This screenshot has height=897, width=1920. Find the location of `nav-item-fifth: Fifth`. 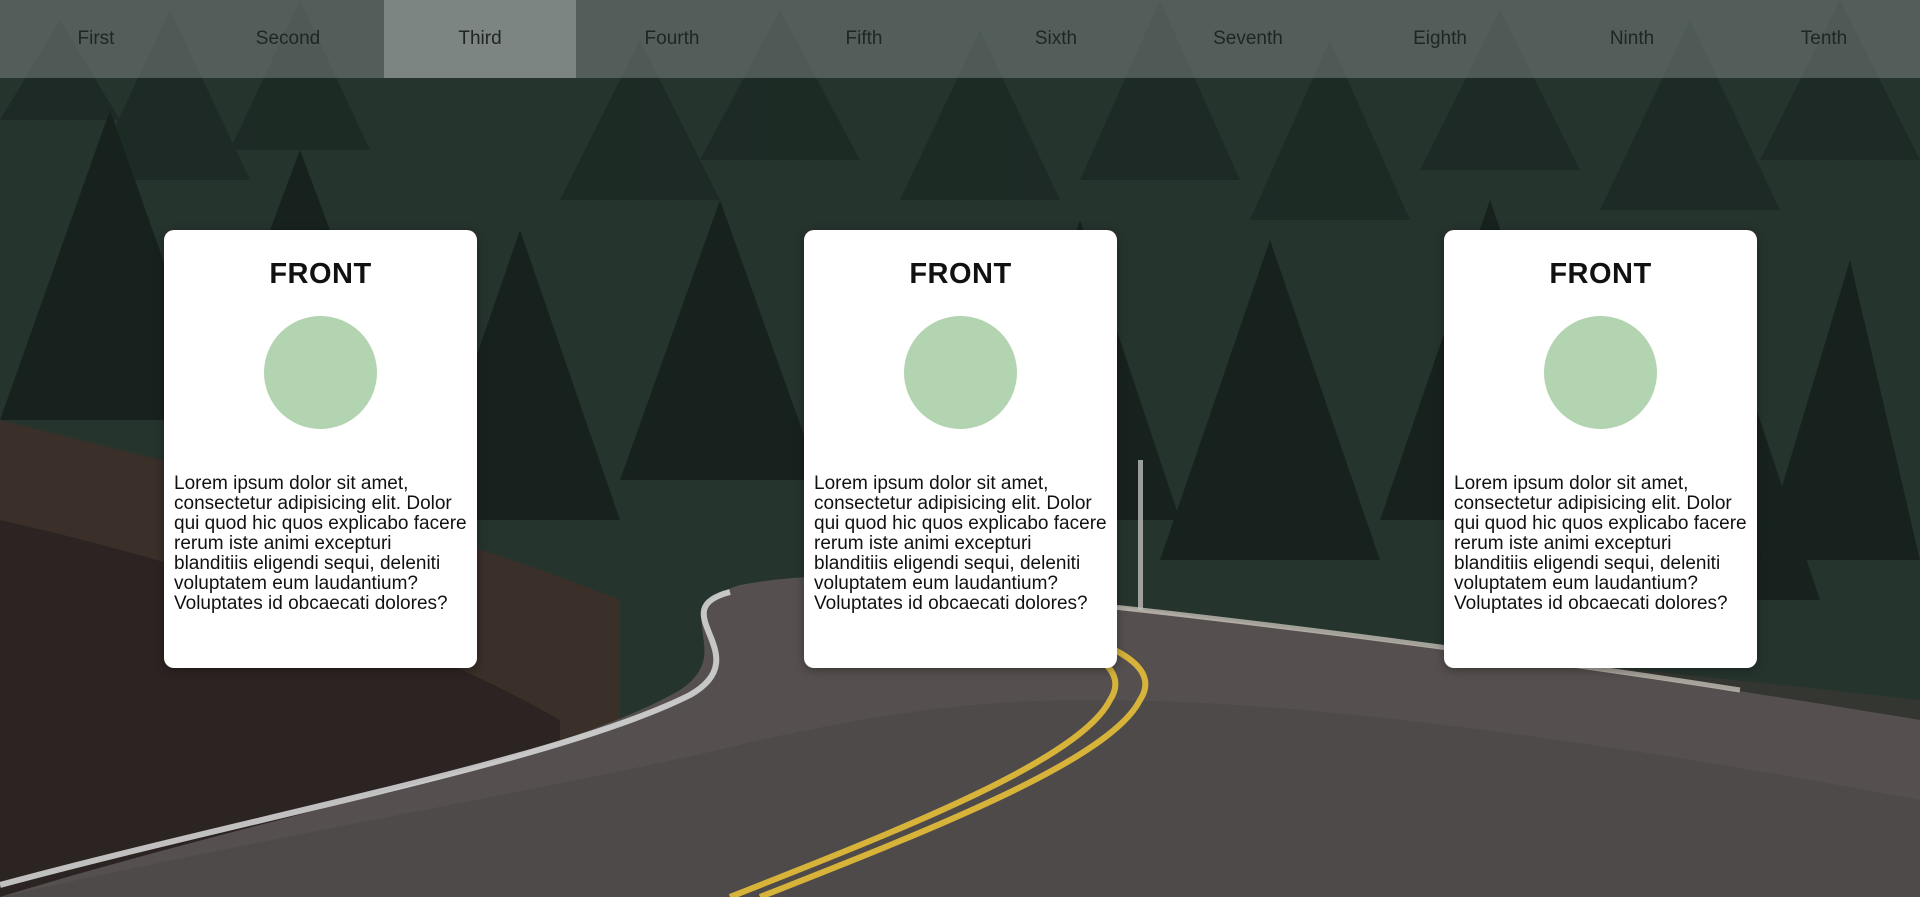

nav-item-fifth: Fifth is located at coordinates (864, 39).